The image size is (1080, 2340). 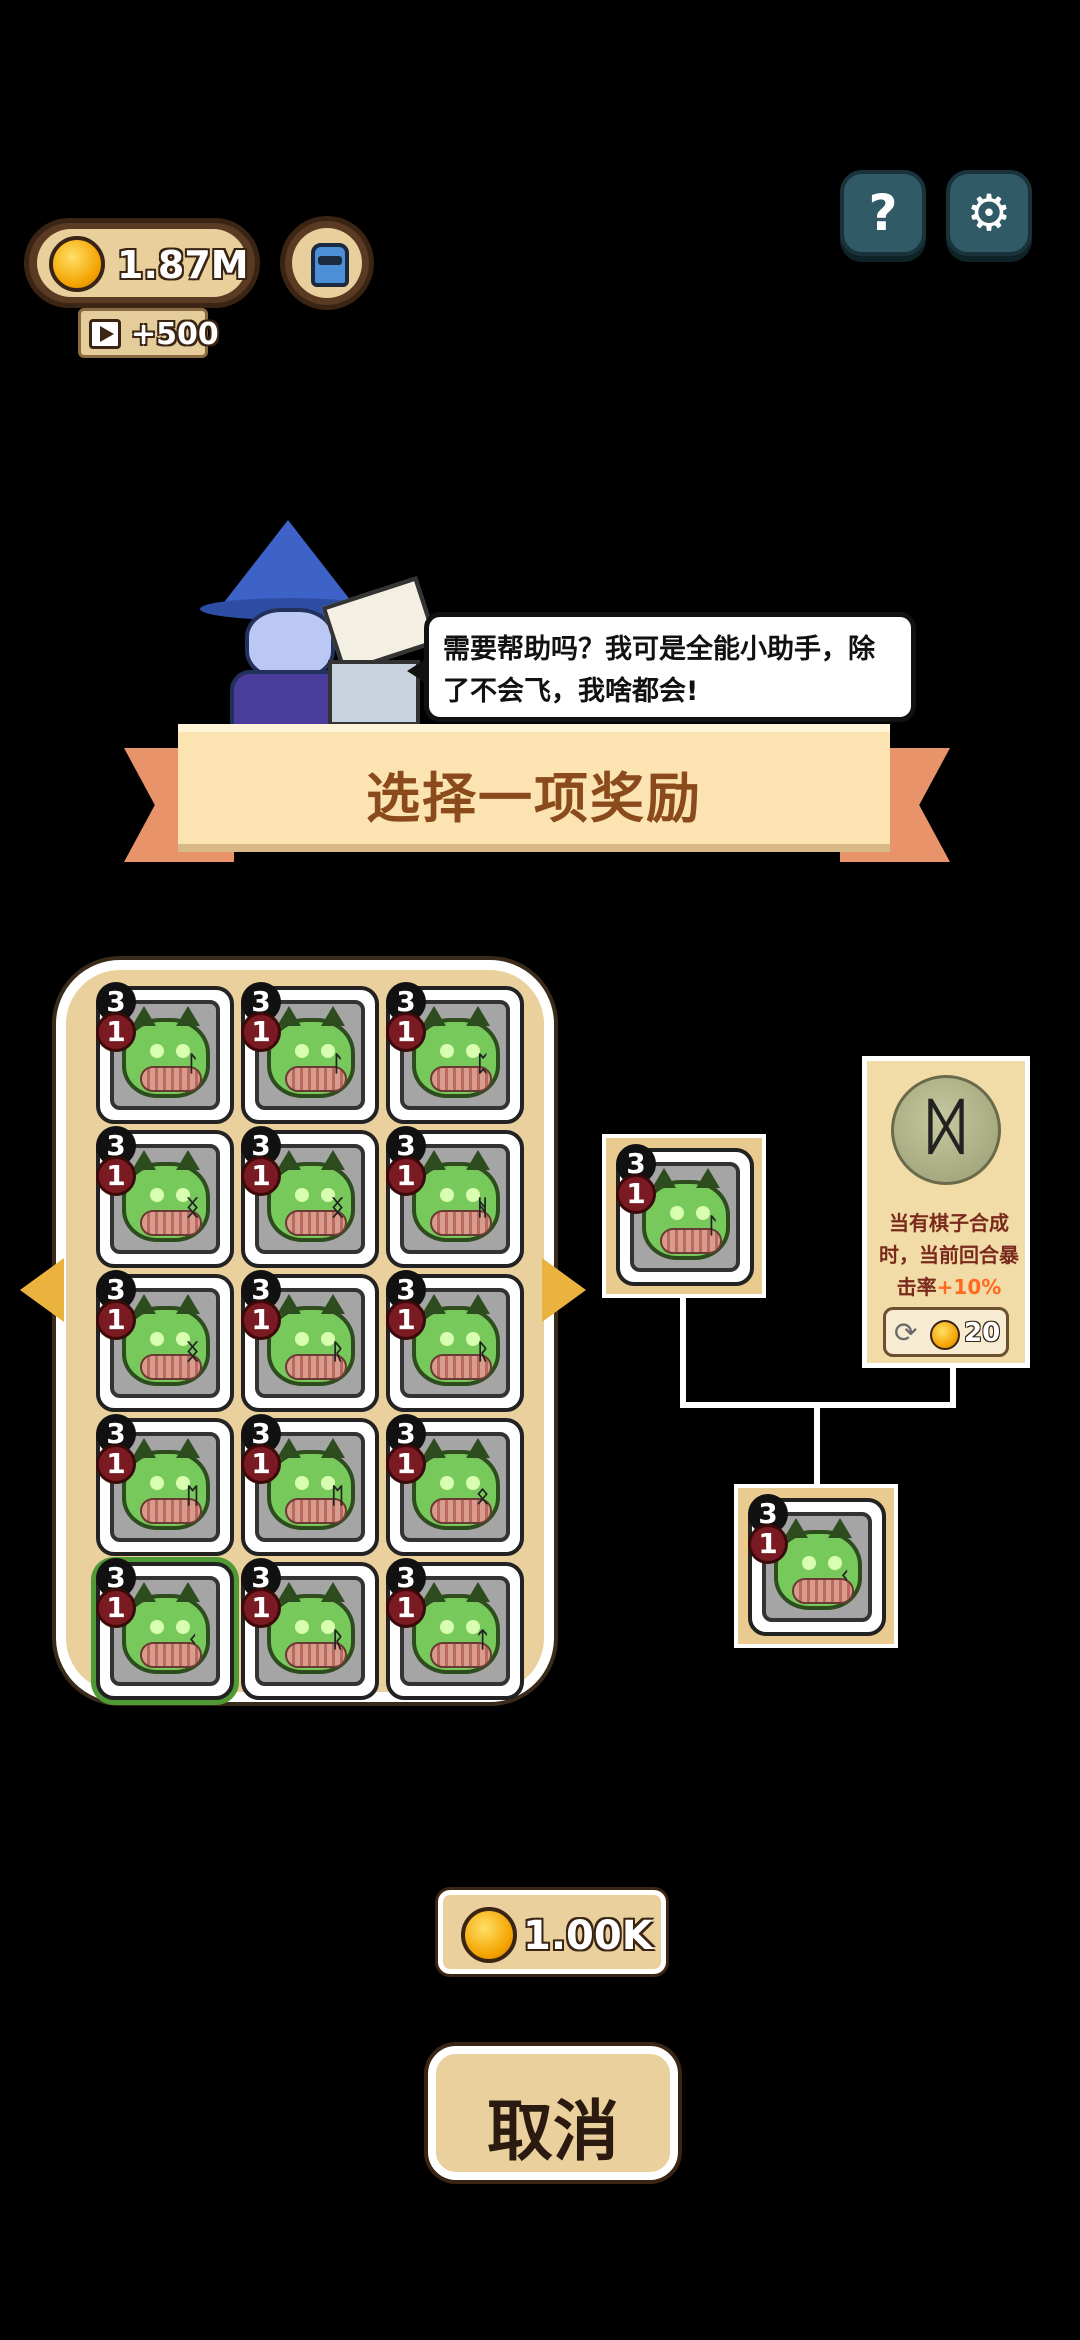 I want to click on helper-speech-text: 需要帮助吗？我可是全能小助手，除了不会飞，我啥都会!, so click(x=659, y=670).